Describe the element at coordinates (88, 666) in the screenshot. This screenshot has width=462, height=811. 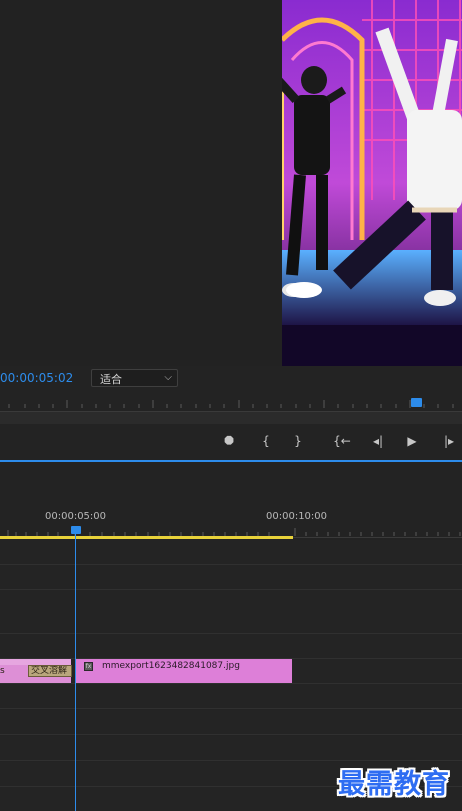
I see `fx-icon: fx` at that location.